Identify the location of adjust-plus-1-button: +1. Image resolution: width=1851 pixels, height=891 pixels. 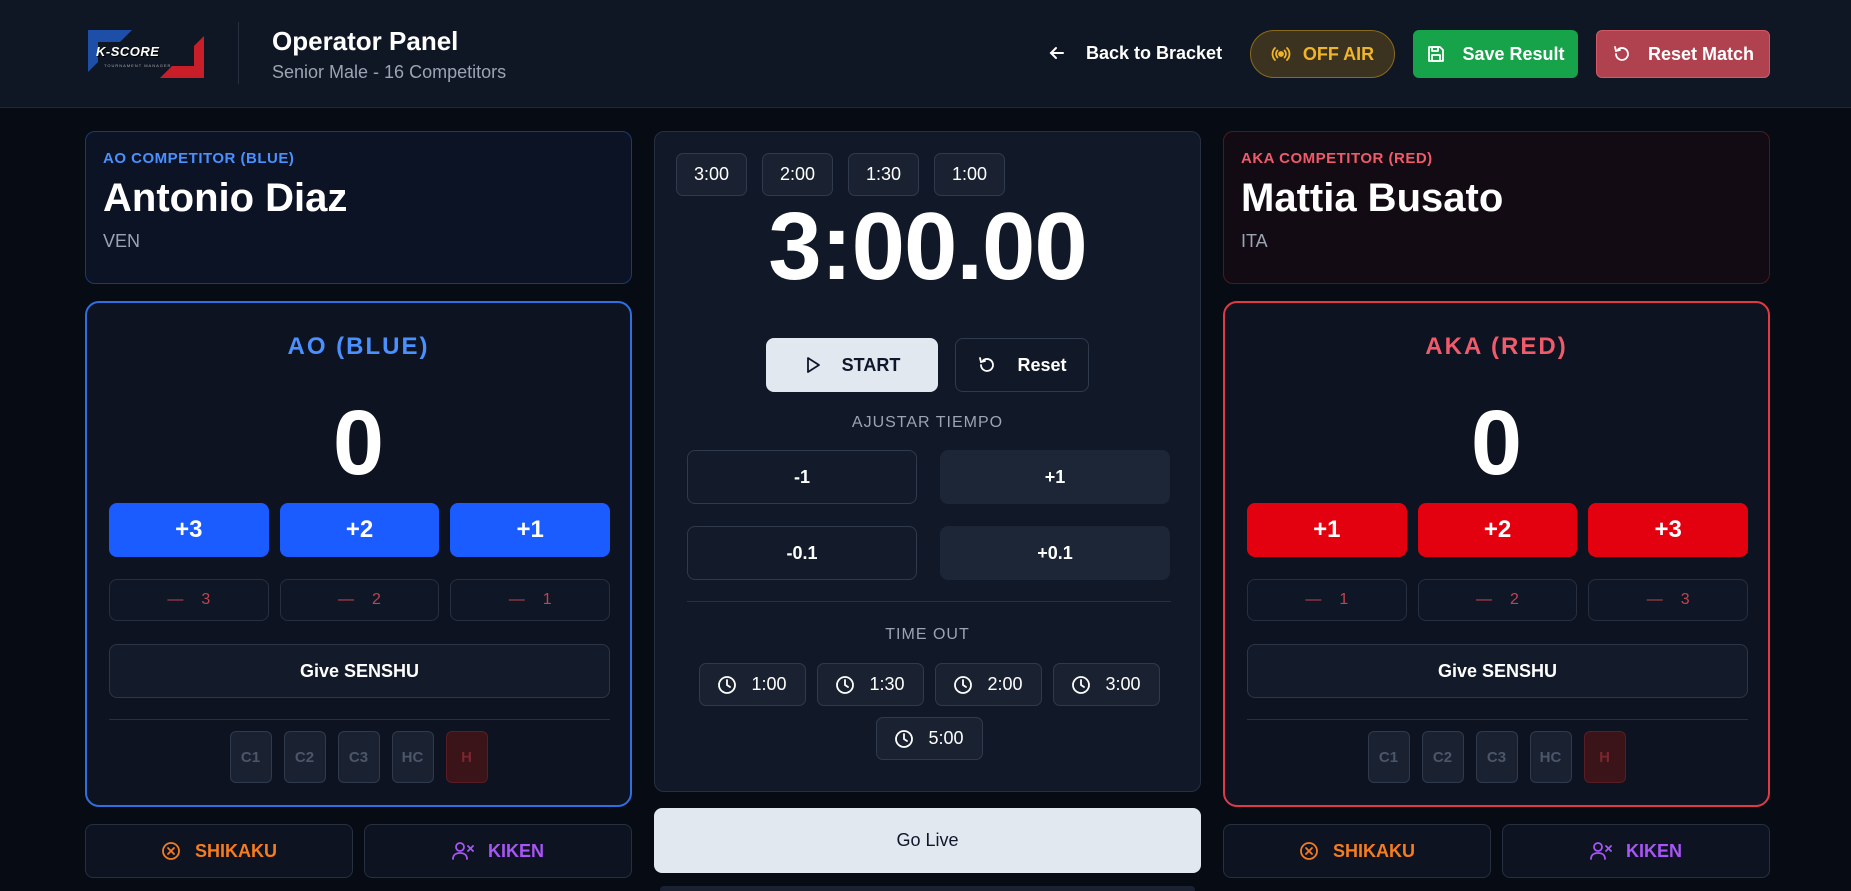
(1055, 477).